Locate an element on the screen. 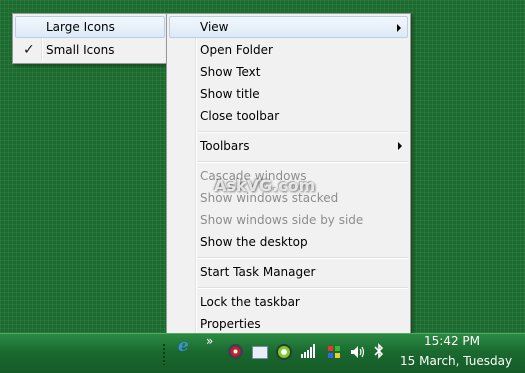 Image resolution: width=525 pixels, height=373 pixels. taskbar: e » 15:42 PM 15 March, Tuesday is located at coordinates (262, 353).